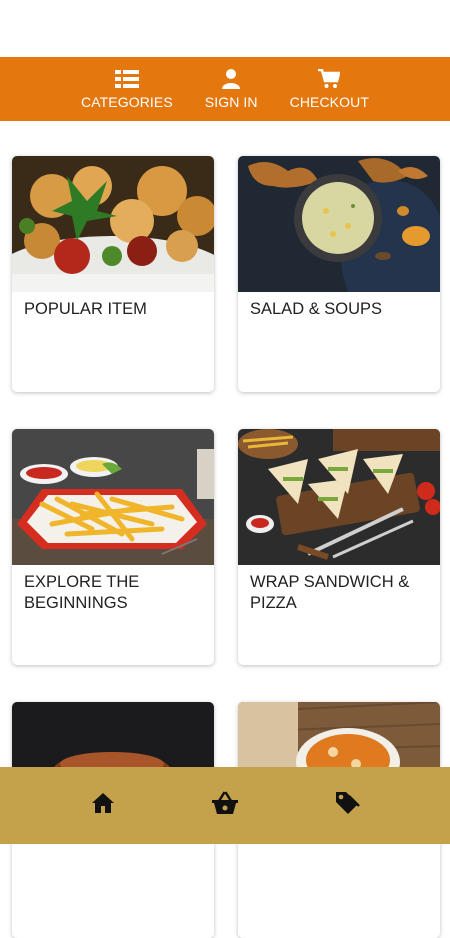 This screenshot has height=938, width=450. What do you see at coordinates (339, 497) in the screenshot?
I see `wrap-sandwich-pizza-image` at bounding box center [339, 497].